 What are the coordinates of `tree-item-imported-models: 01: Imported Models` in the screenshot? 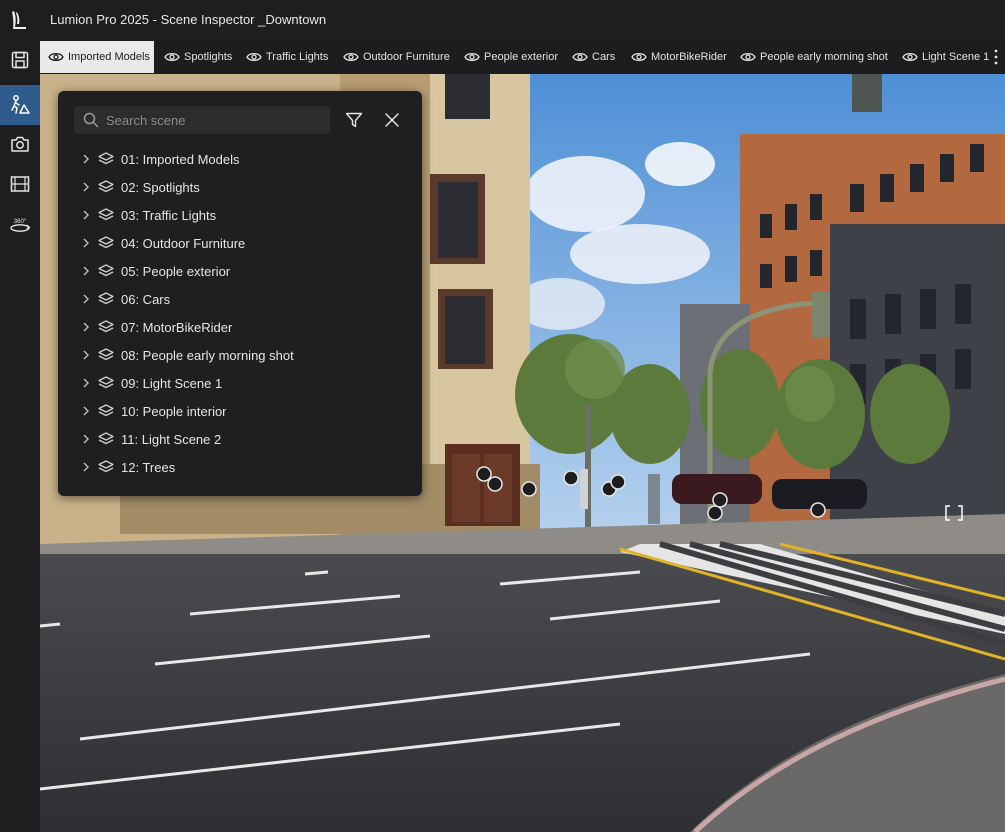 It's located at (243, 159).